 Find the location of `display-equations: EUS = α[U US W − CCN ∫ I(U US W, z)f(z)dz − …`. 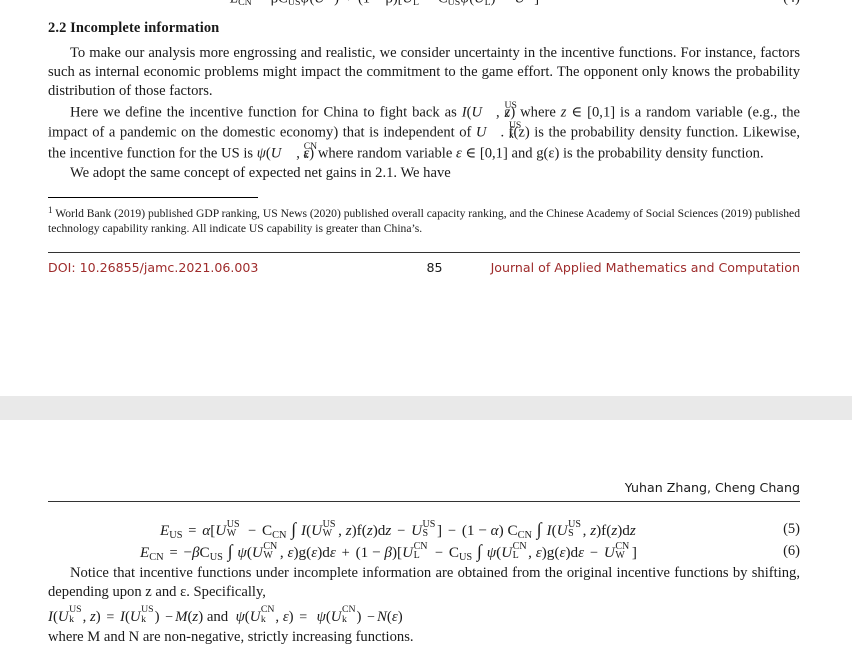

display-equations: EUS = α[U US W − CCN ∫ I(U US W, z)f(z)dz − … is located at coordinates (424, 540).